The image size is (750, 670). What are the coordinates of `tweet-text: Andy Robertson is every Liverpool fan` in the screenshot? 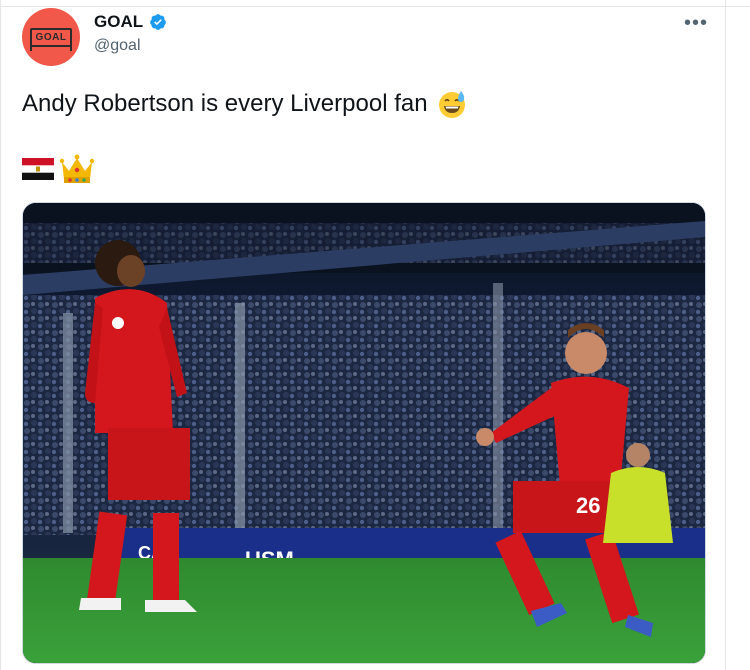 It's located at (245, 104).